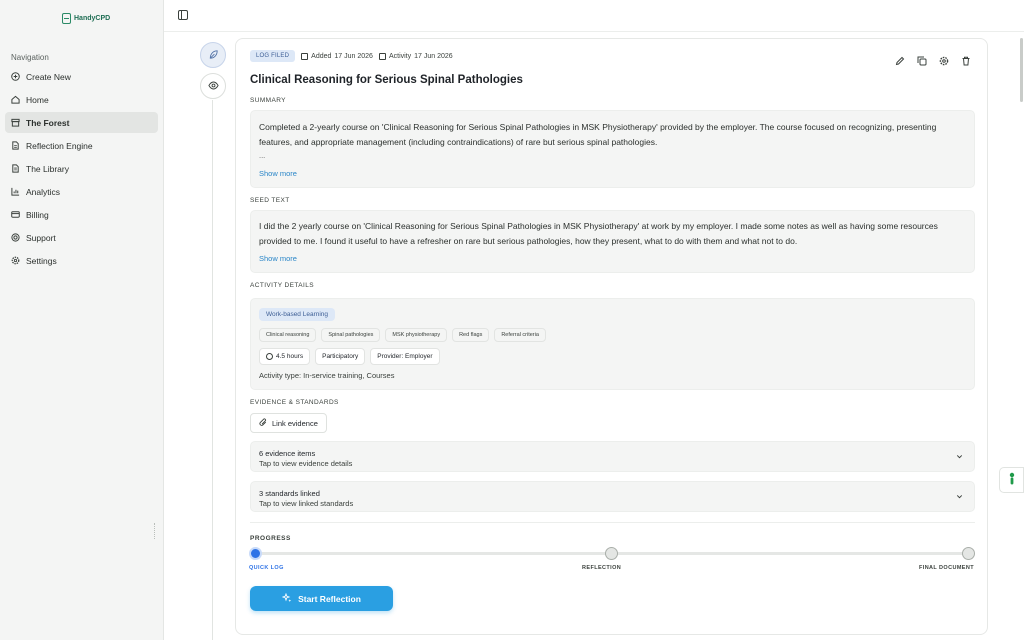 Image resolution: width=1024 pixels, height=640 pixels. I want to click on leaf-icon, so click(213, 55).